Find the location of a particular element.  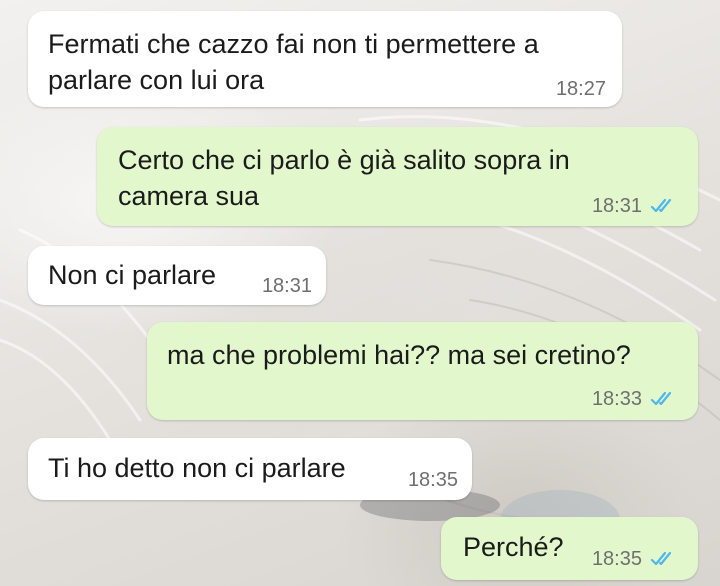

message-text: Perché? is located at coordinates (513, 547).